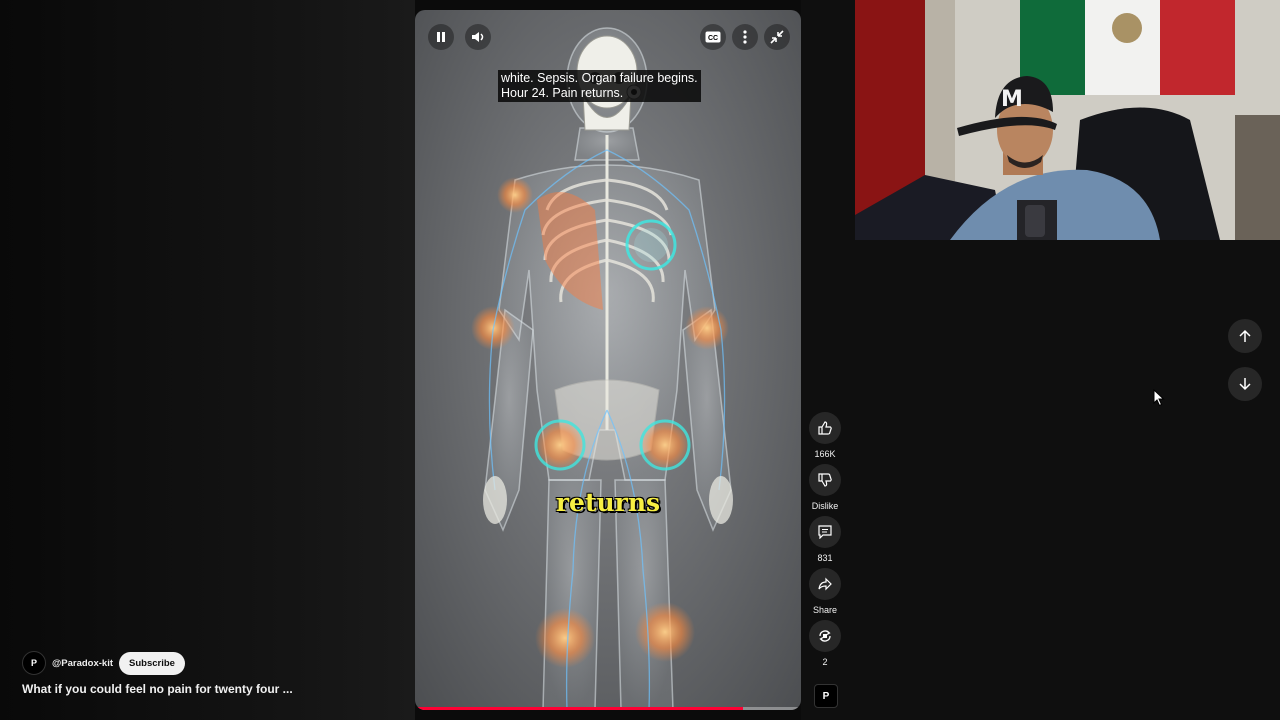  What do you see at coordinates (825, 662) in the screenshot?
I see `remix-count: 2` at bounding box center [825, 662].